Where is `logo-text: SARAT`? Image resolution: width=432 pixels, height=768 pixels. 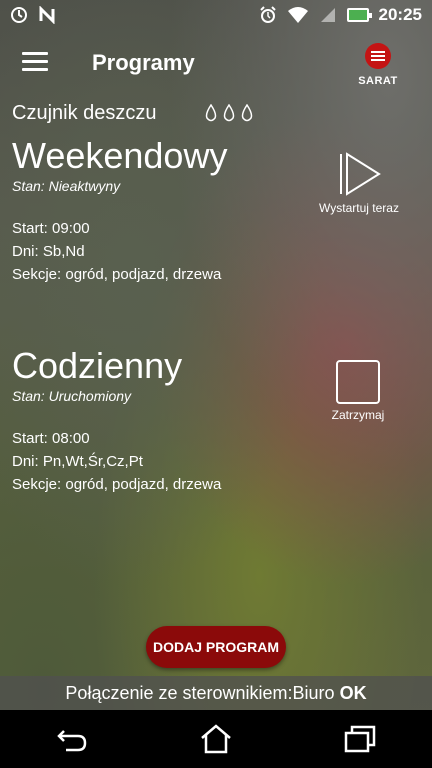
logo-text: SARAT is located at coordinates (378, 81).